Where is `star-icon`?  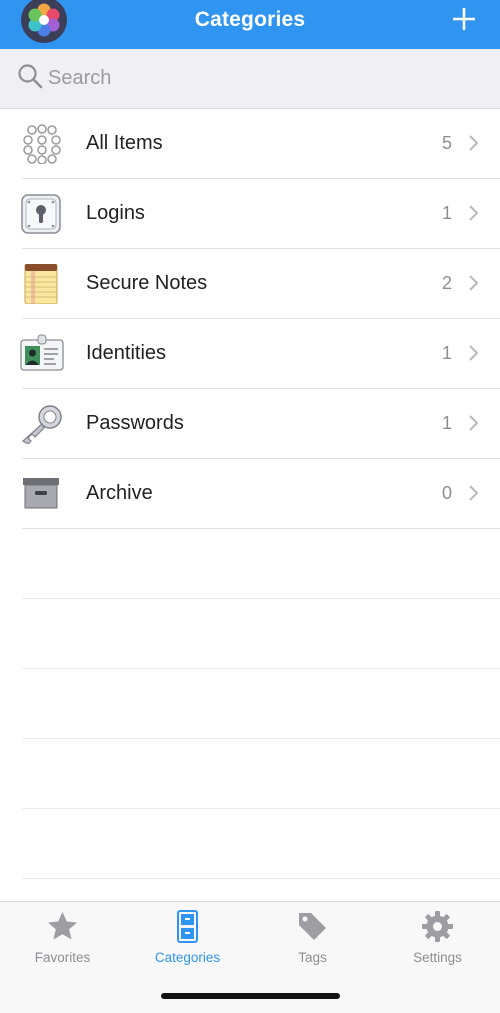 star-icon is located at coordinates (62, 926).